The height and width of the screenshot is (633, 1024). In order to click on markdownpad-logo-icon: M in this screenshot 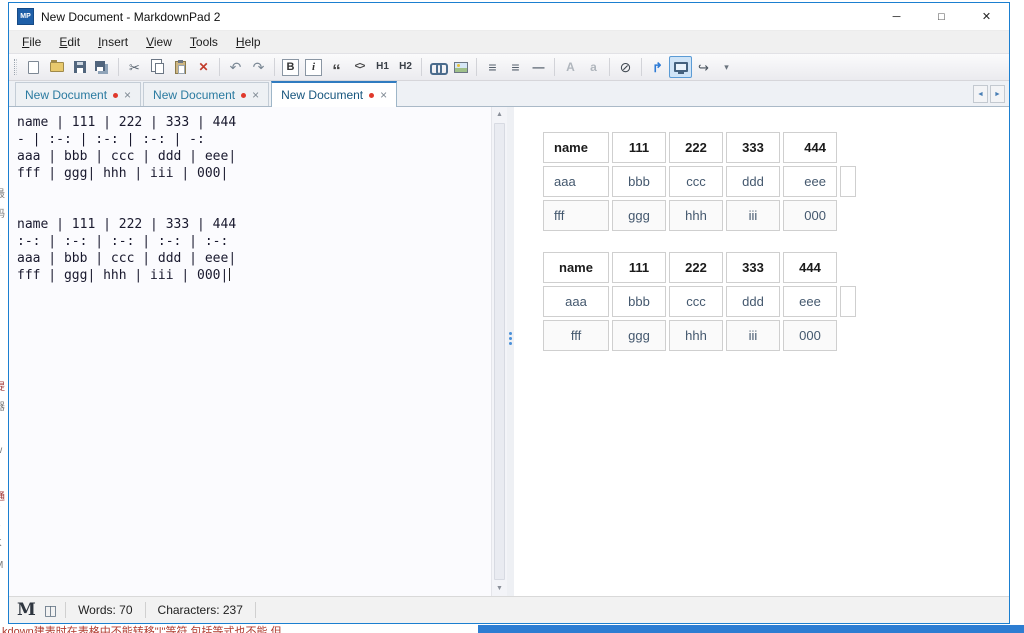, I will do `click(26, 610)`.